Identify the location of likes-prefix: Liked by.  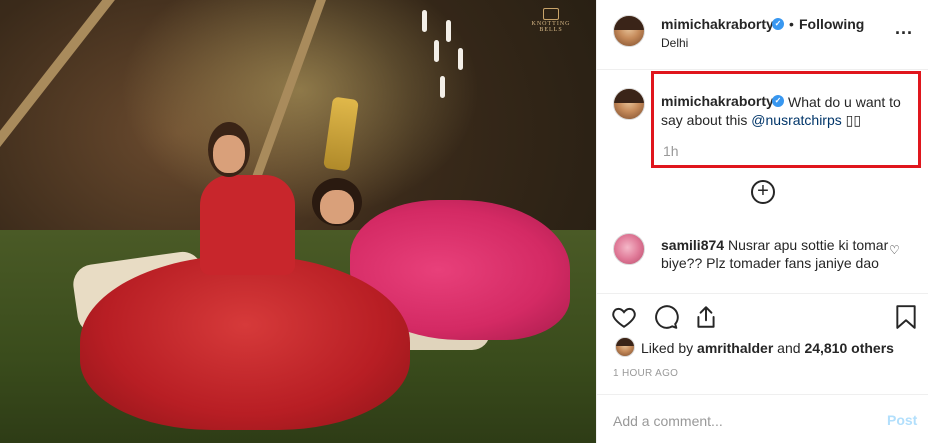
(669, 348).